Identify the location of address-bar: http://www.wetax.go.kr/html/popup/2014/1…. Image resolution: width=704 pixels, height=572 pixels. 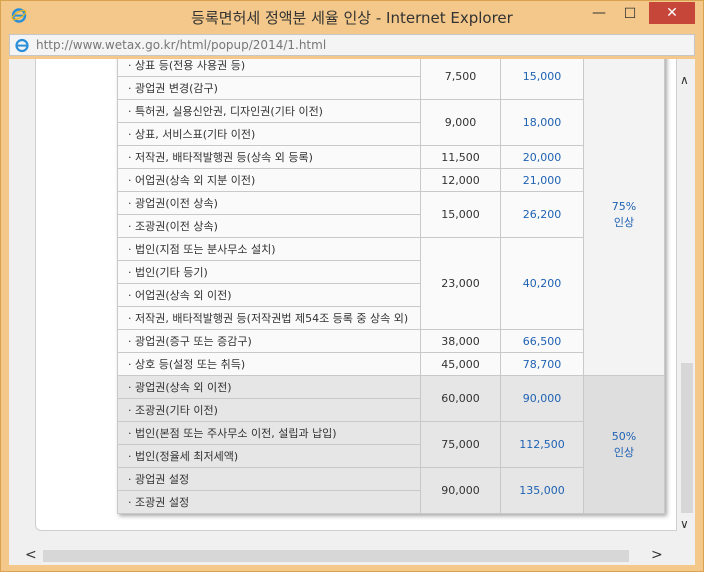
(352, 45).